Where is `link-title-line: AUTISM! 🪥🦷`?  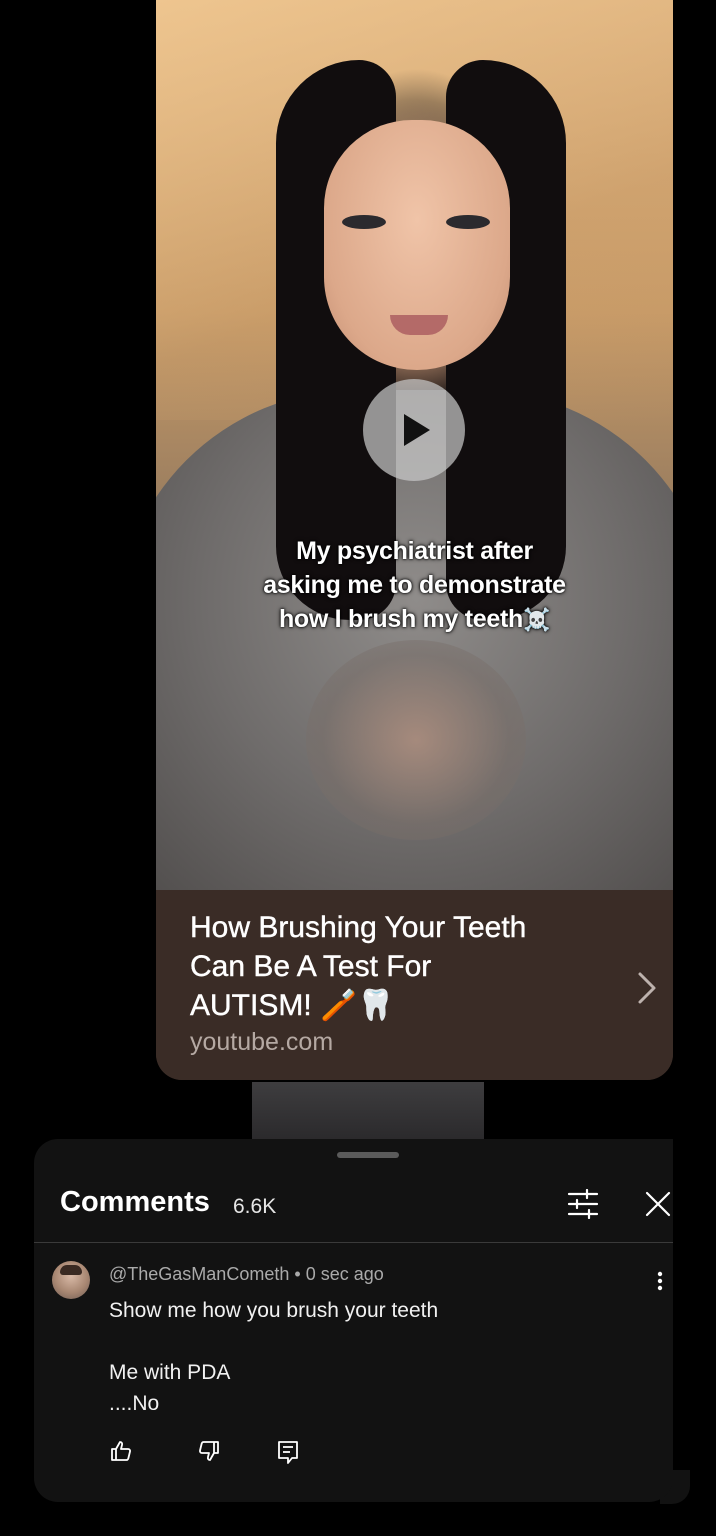
link-title-line: AUTISM! 🪥🦷 is located at coordinates (292, 1005).